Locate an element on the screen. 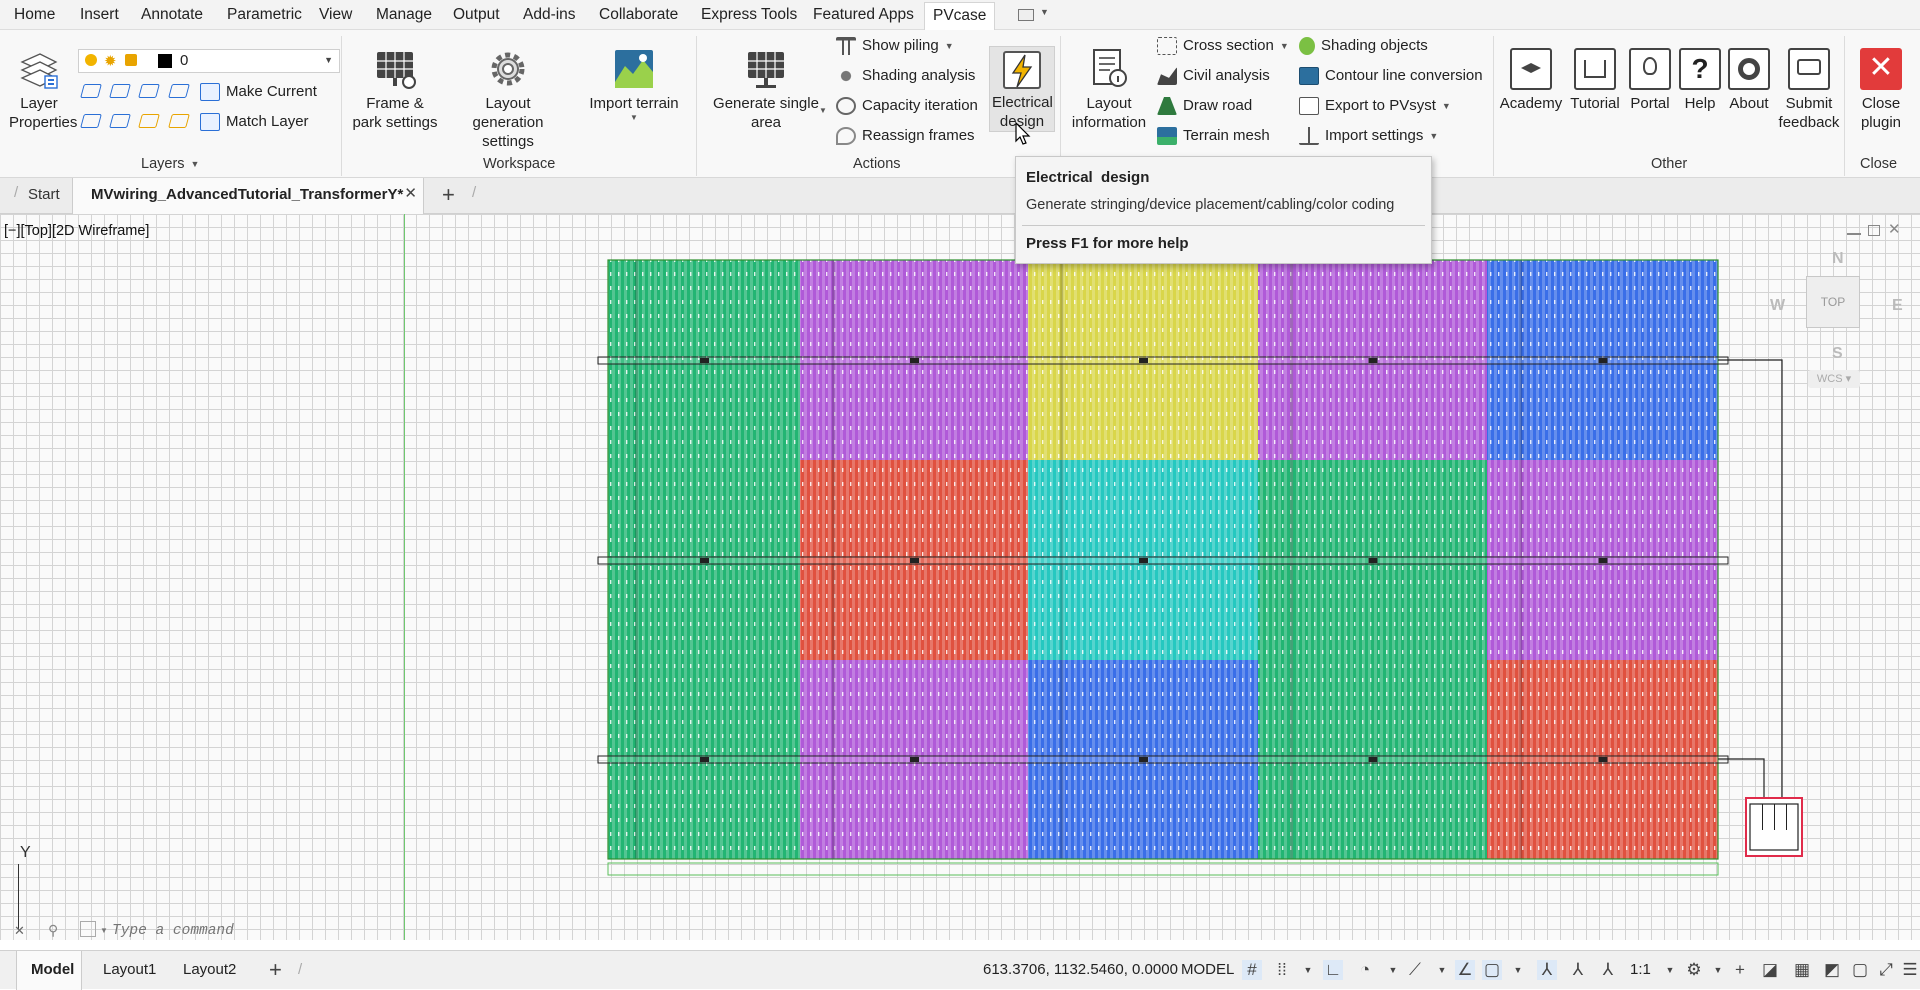  layer-unisolate-icon is located at coordinates (120, 121).